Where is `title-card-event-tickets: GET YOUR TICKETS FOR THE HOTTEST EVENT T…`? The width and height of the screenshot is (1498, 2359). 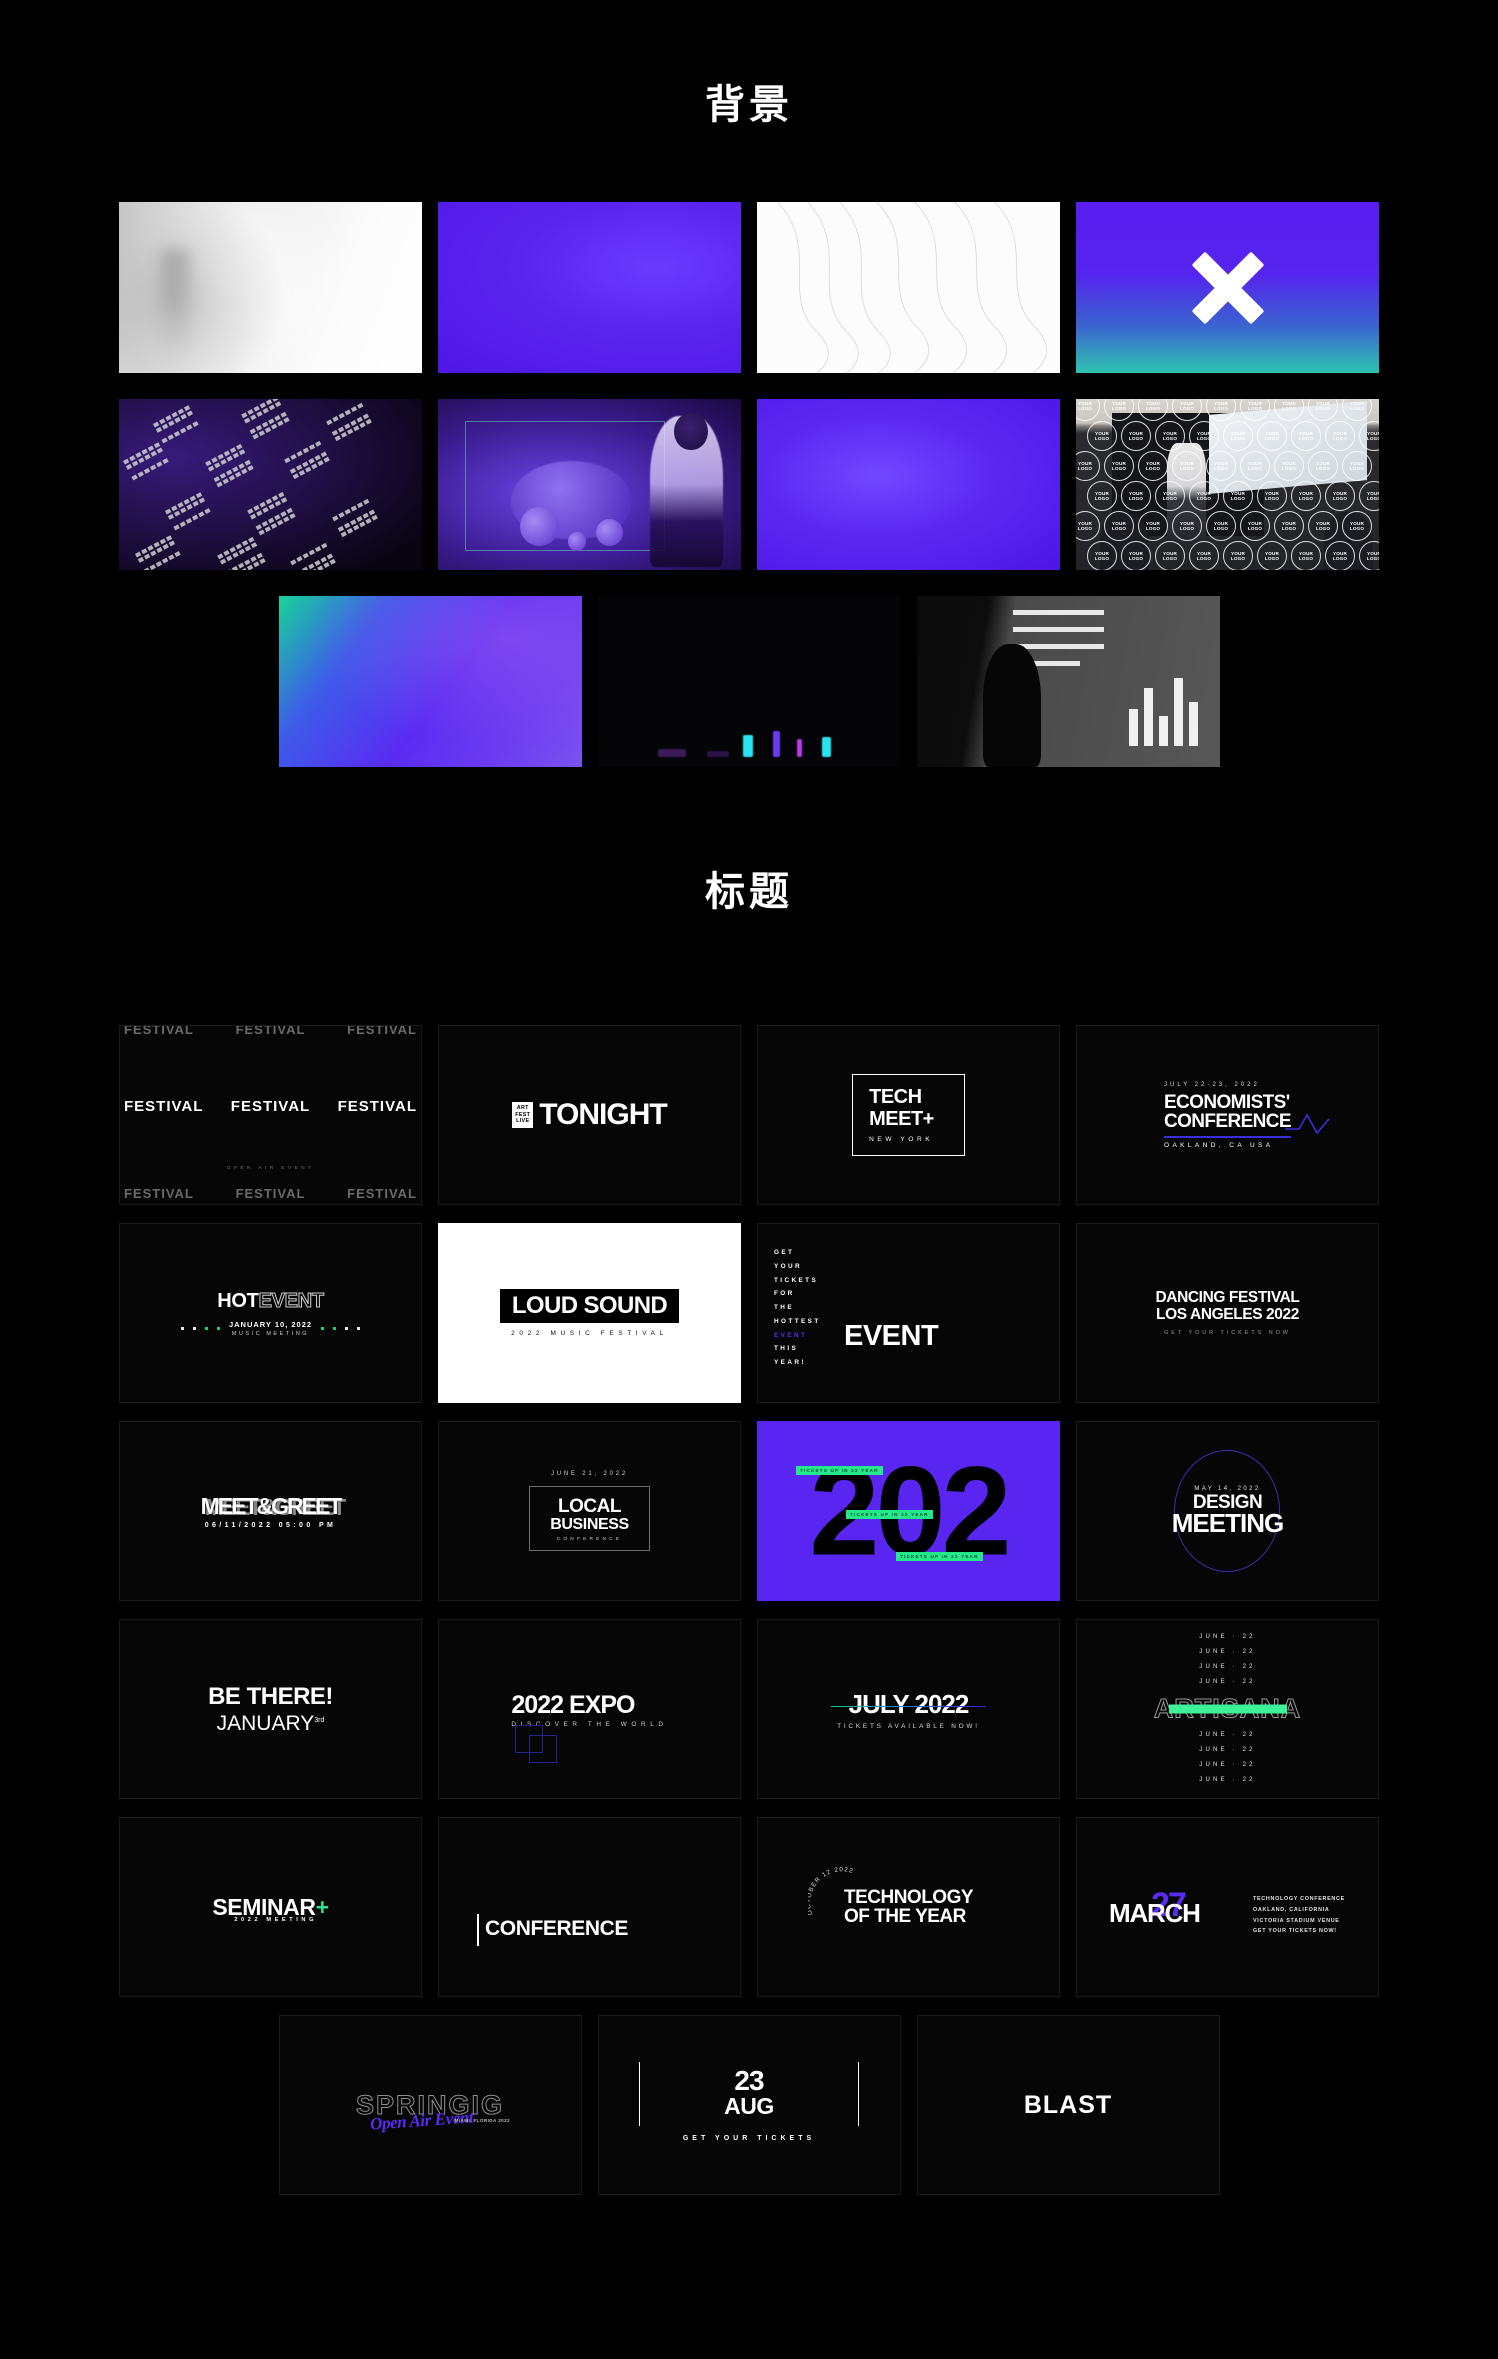
title-card-event-tickets: GET YOUR TICKETS FOR THE HOTTEST EVENT T… is located at coordinates (908, 1313).